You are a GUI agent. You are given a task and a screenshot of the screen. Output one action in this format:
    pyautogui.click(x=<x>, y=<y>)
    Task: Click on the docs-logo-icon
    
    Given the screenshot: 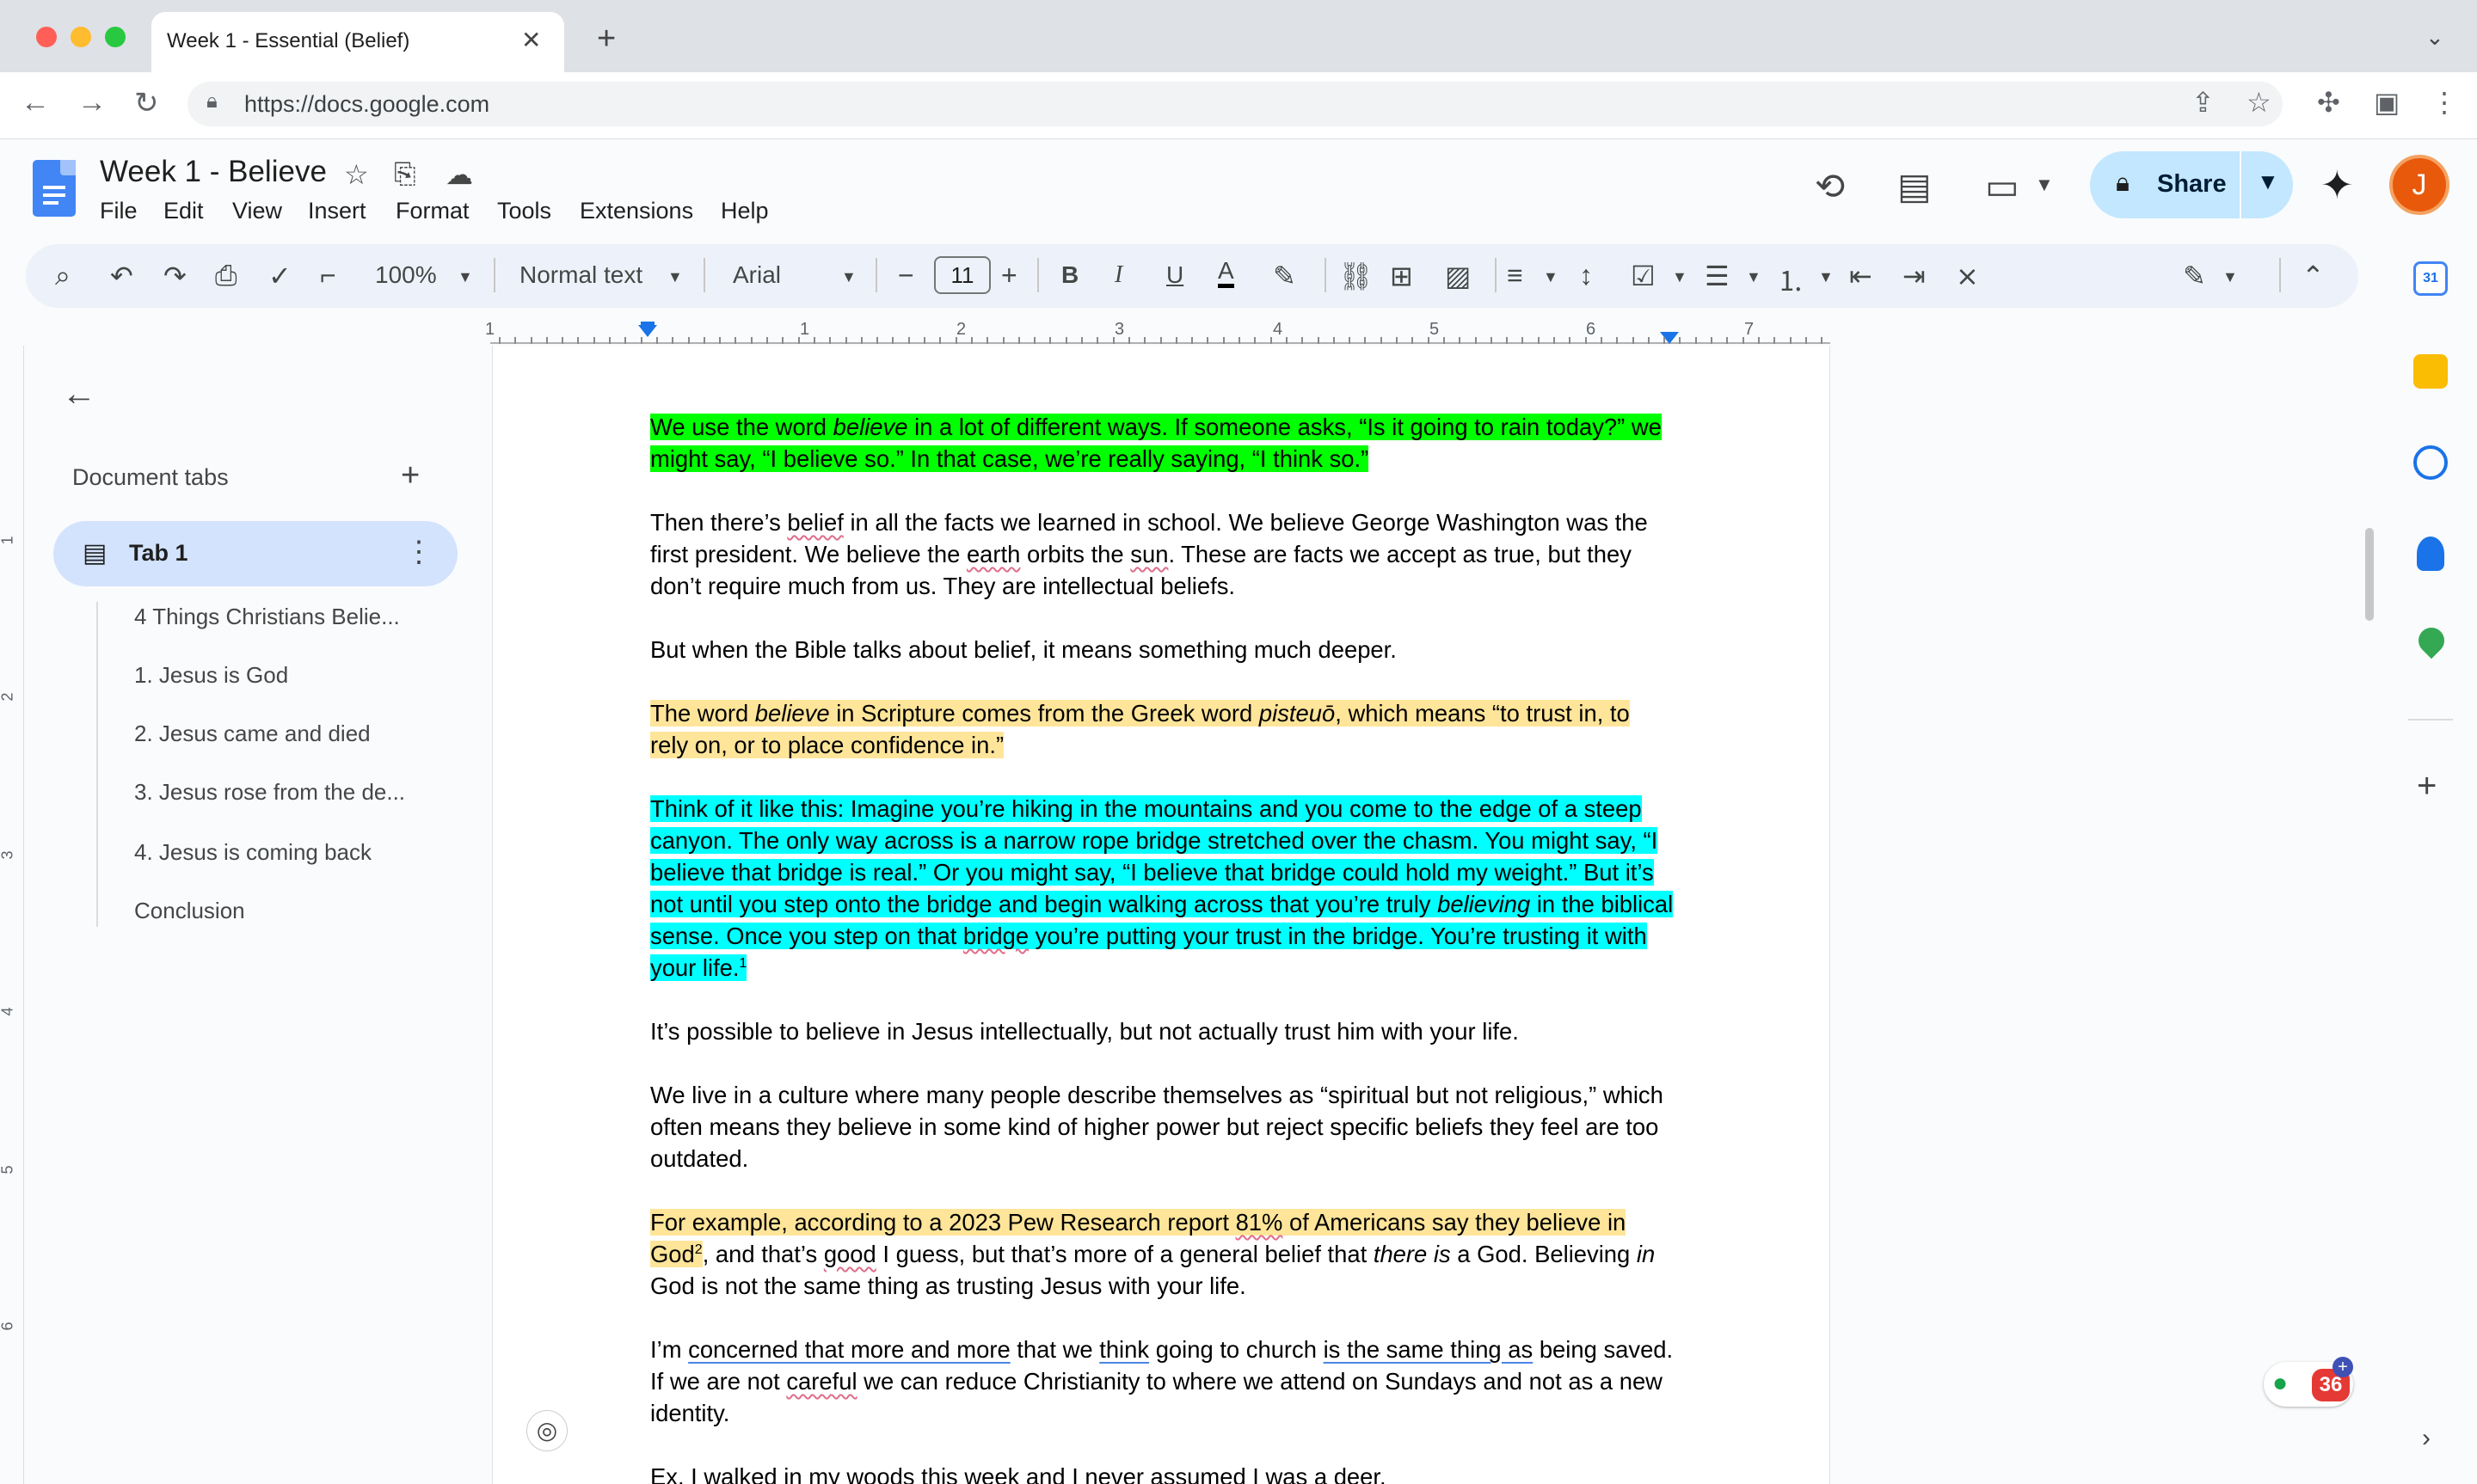 What is the action you would take?
    pyautogui.click(x=54, y=188)
    